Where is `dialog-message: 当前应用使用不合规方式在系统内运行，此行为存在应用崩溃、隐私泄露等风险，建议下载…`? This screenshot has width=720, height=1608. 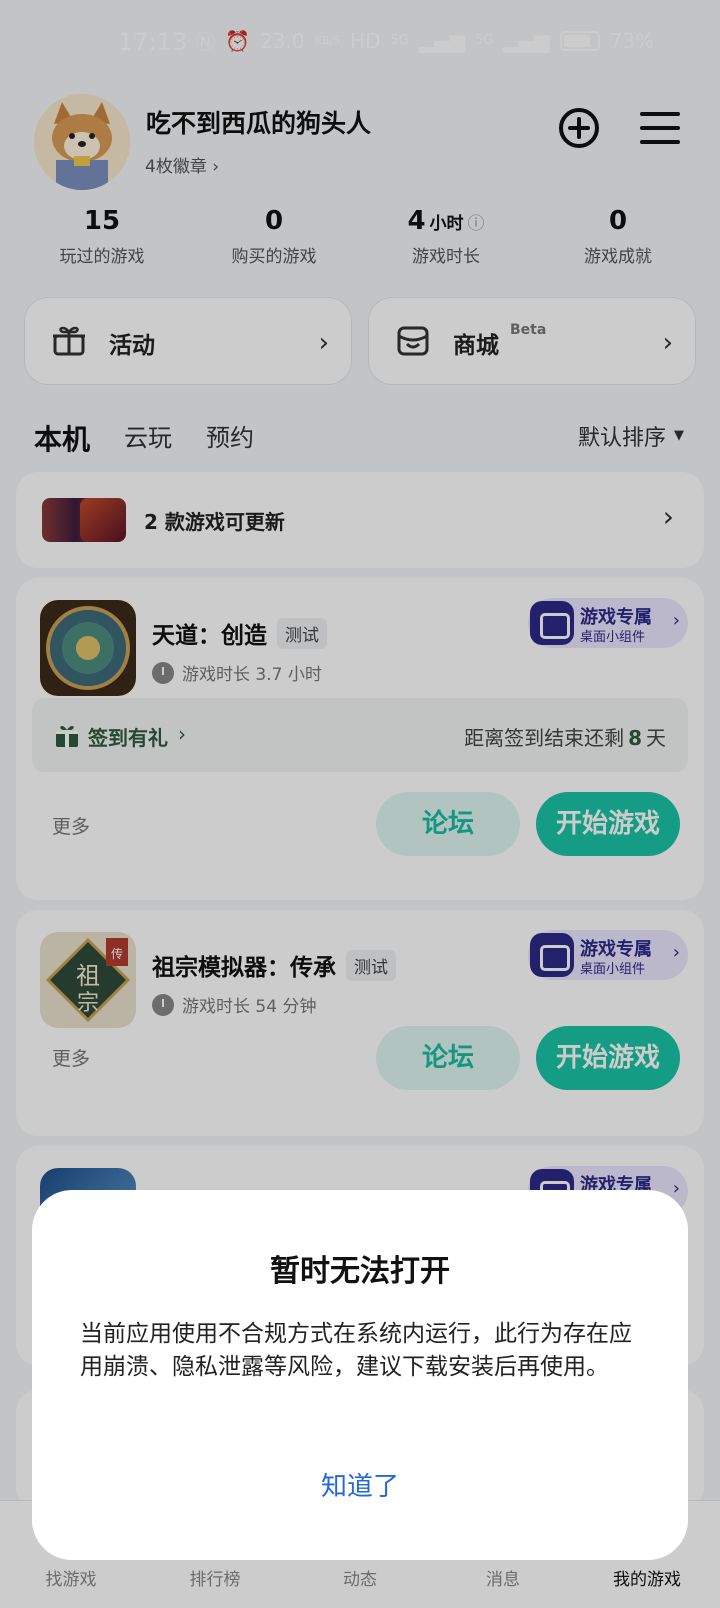
dialog-message: 当前应用使用不合规方式在系统内运行，此行为存在应用崩溃、隐私泄露等风险，建议下载… is located at coordinates (356, 1350).